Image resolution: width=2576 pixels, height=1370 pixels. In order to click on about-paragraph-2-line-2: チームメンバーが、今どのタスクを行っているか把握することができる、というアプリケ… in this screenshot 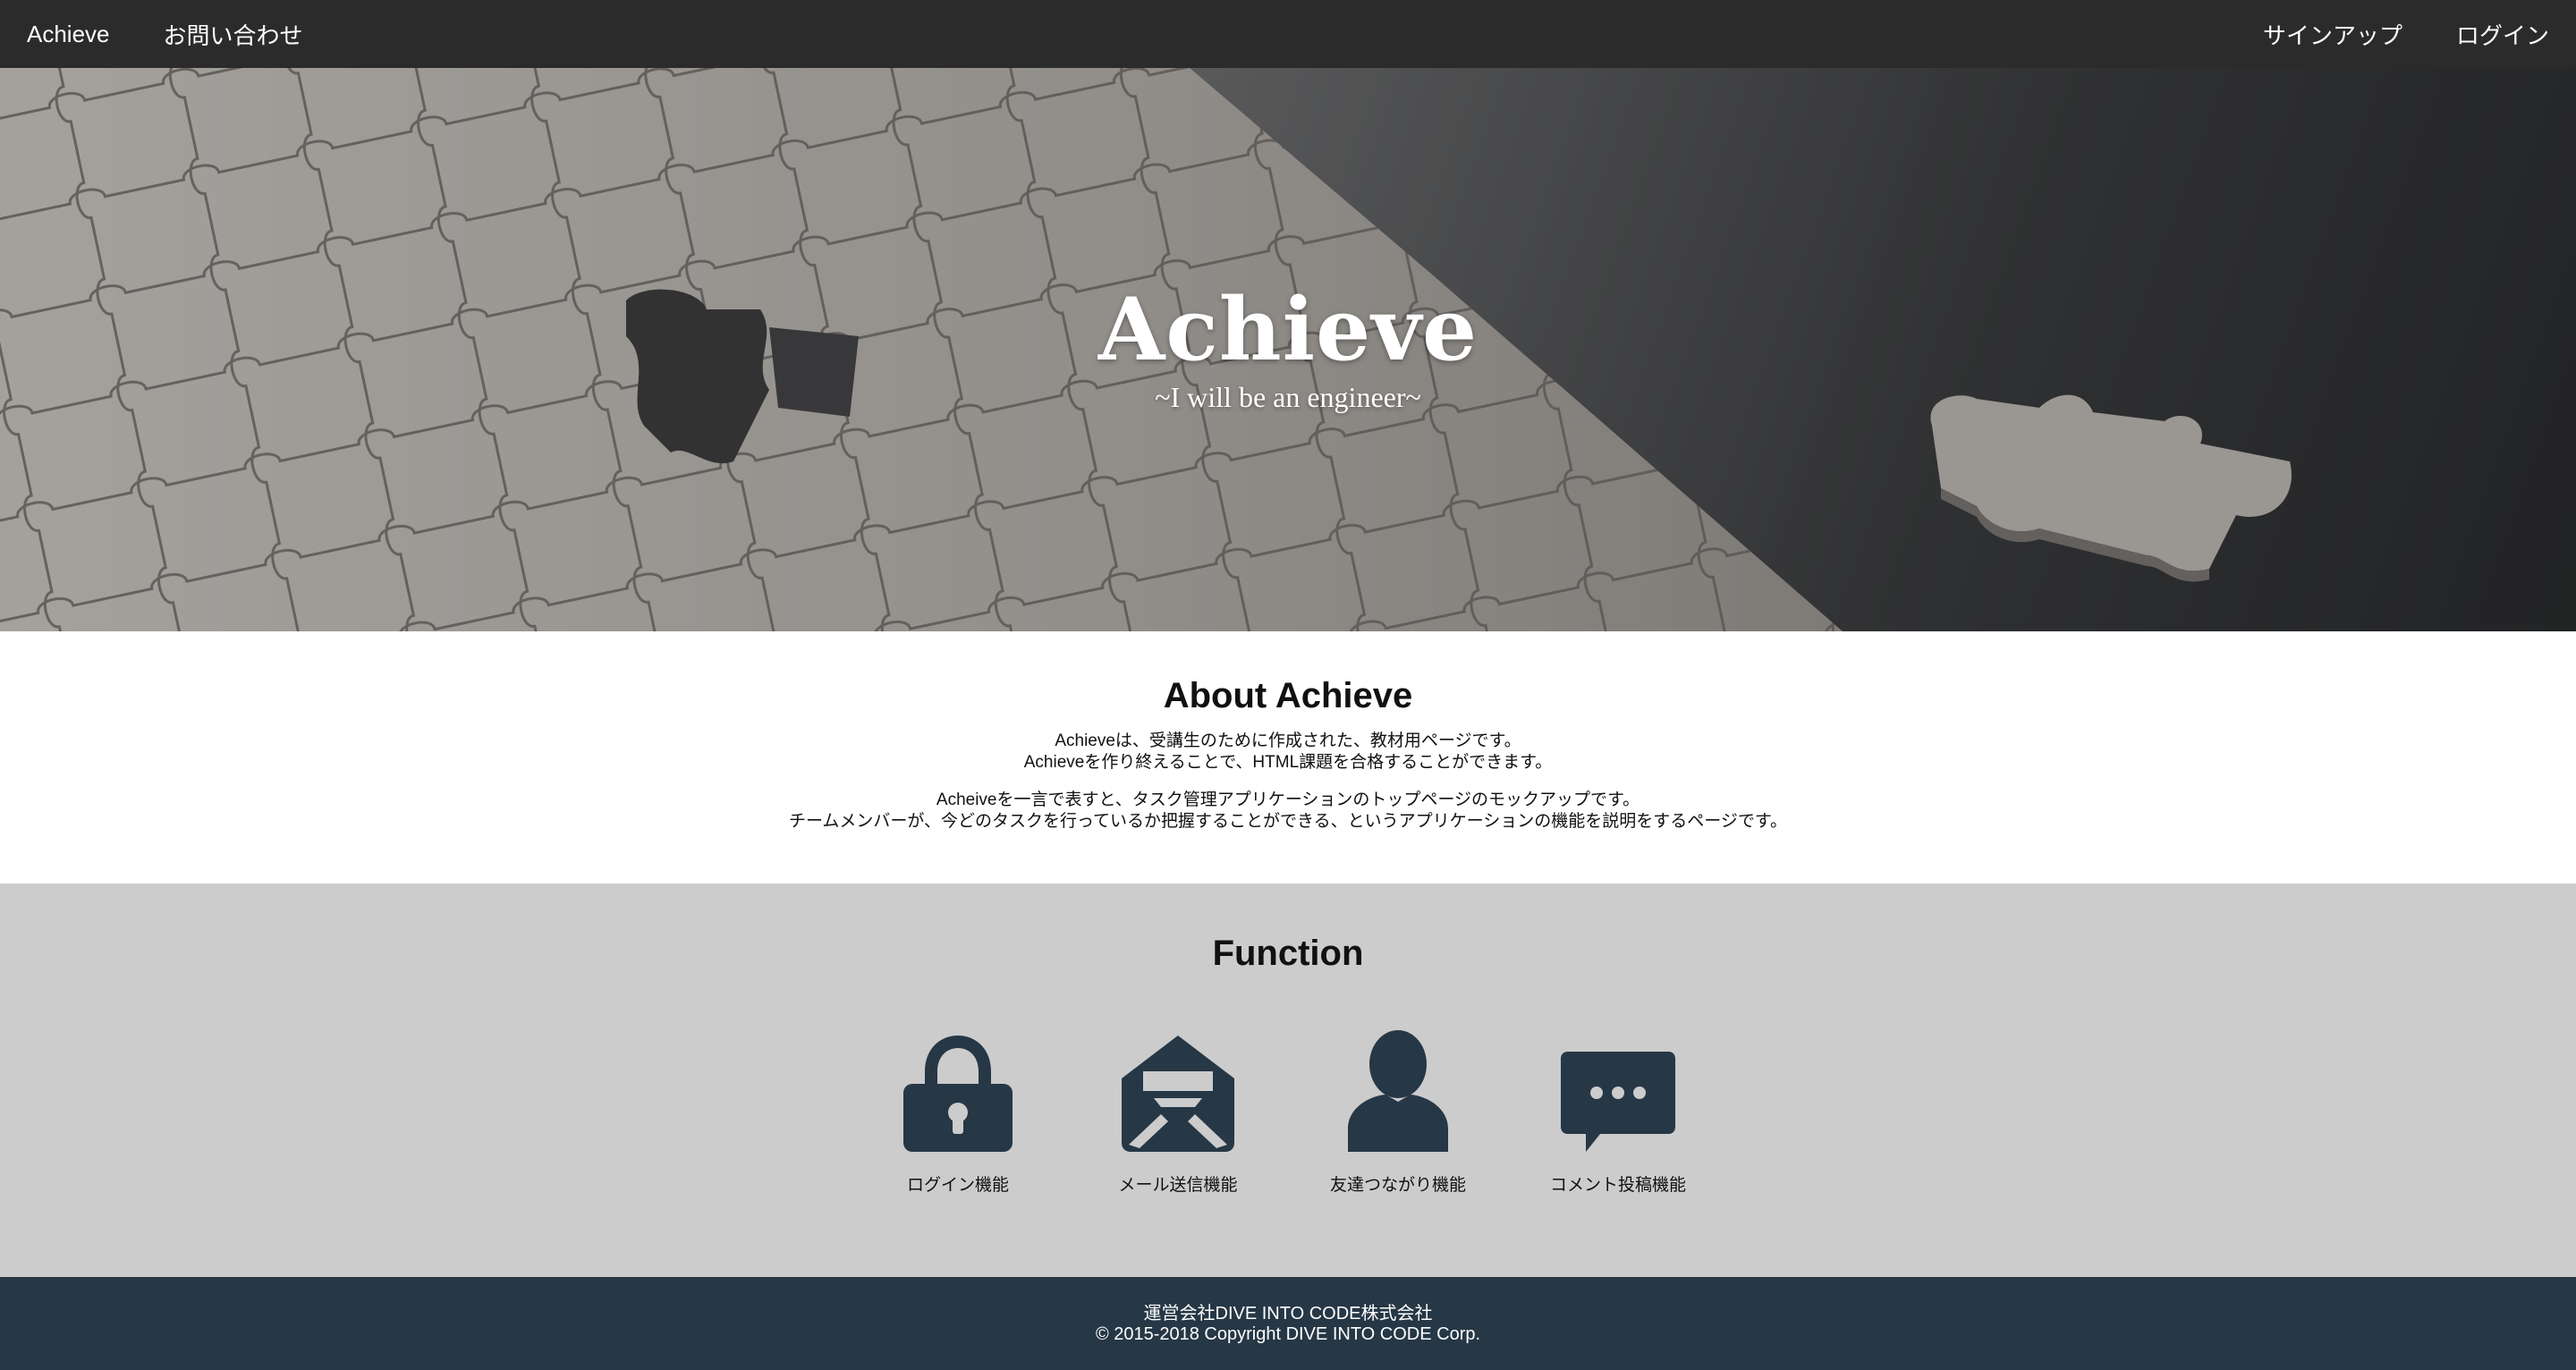, I will do `click(1288, 821)`.